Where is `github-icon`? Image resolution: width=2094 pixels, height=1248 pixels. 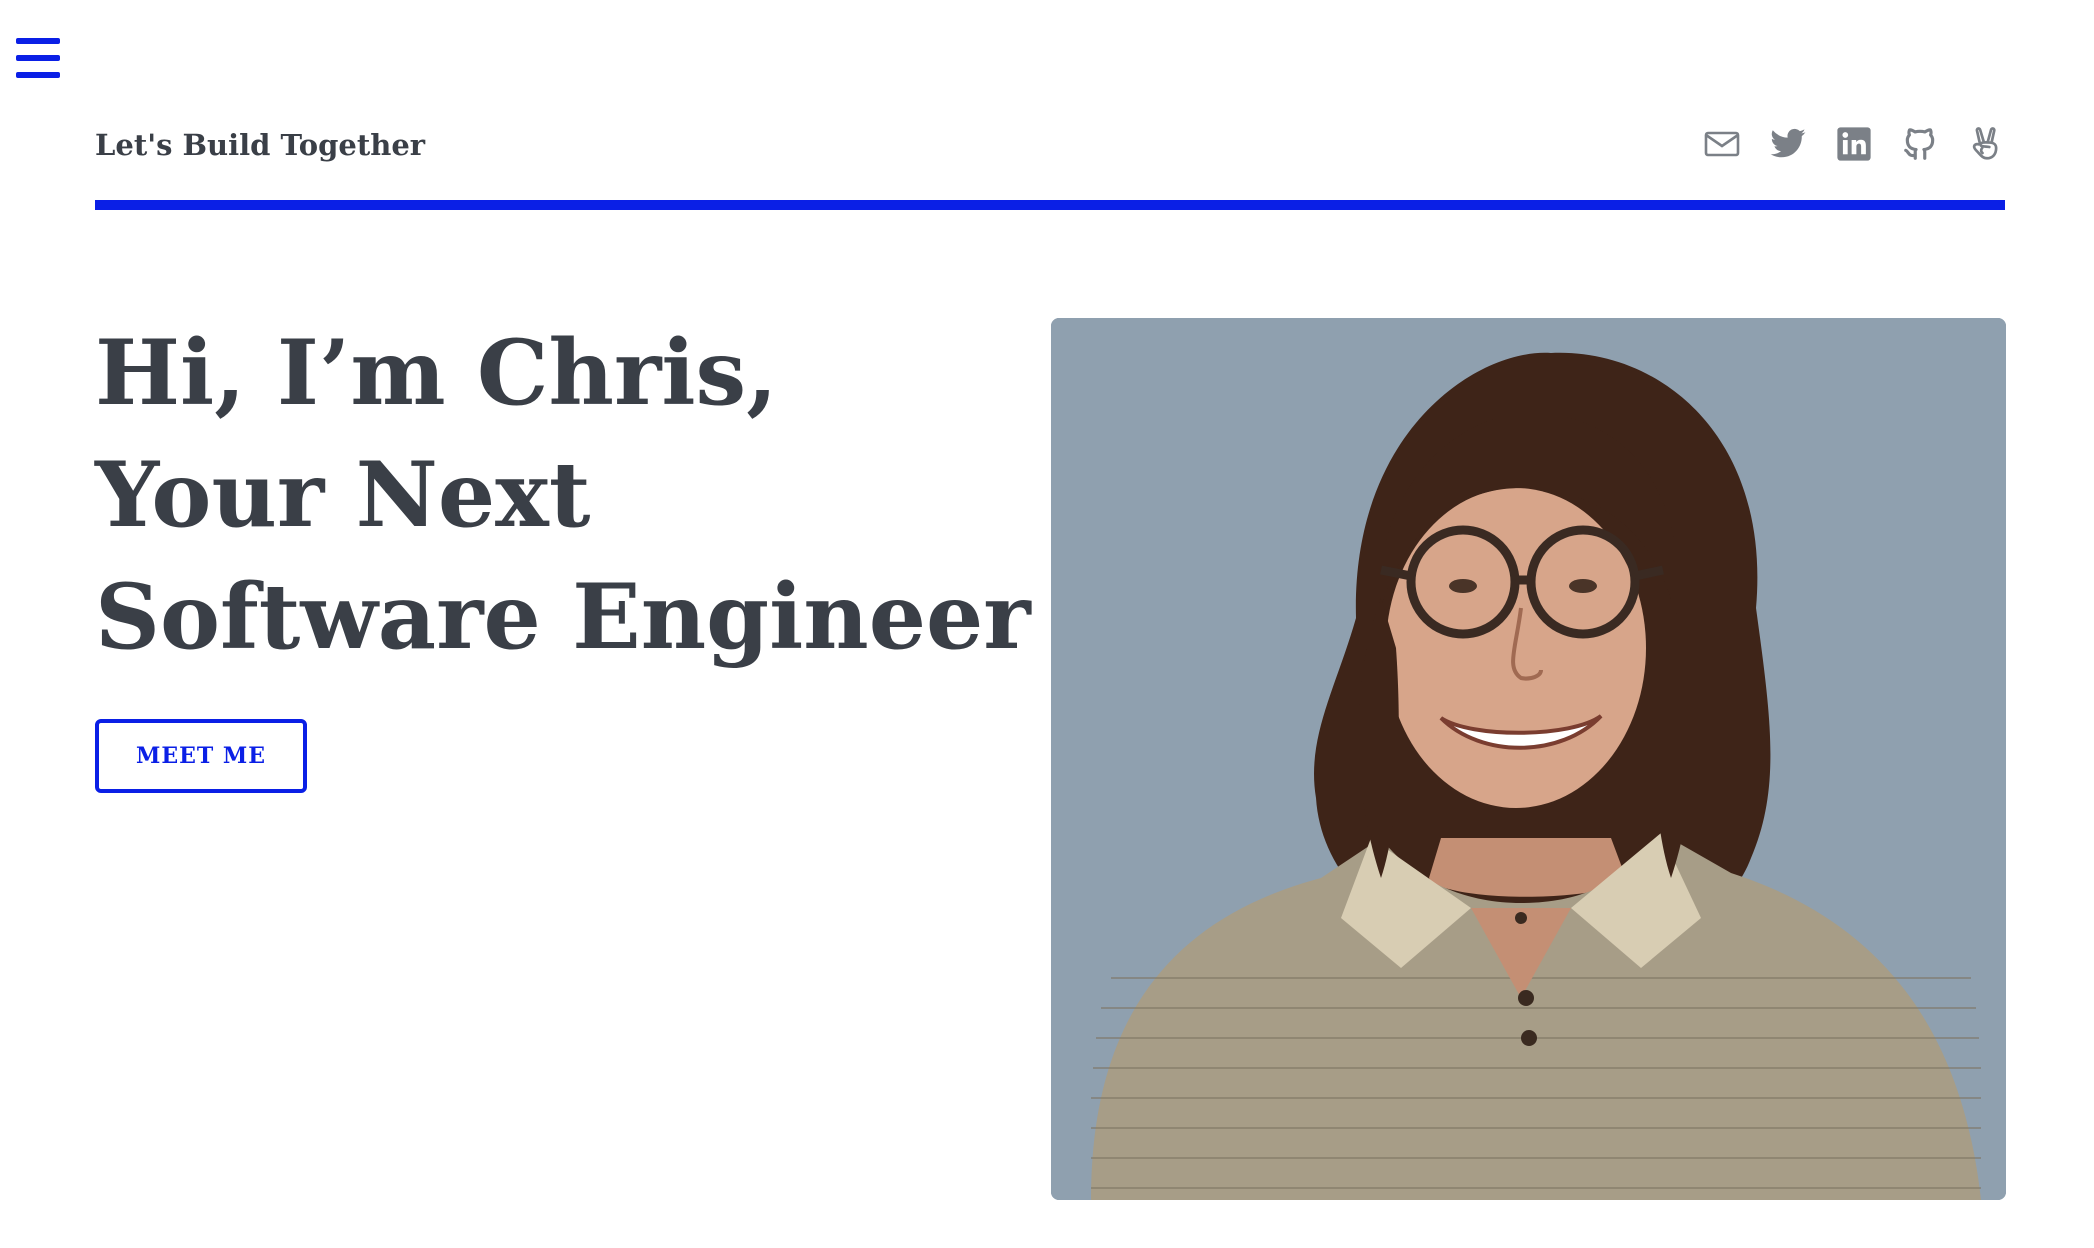 github-icon is located at coordinates (1920, 144).